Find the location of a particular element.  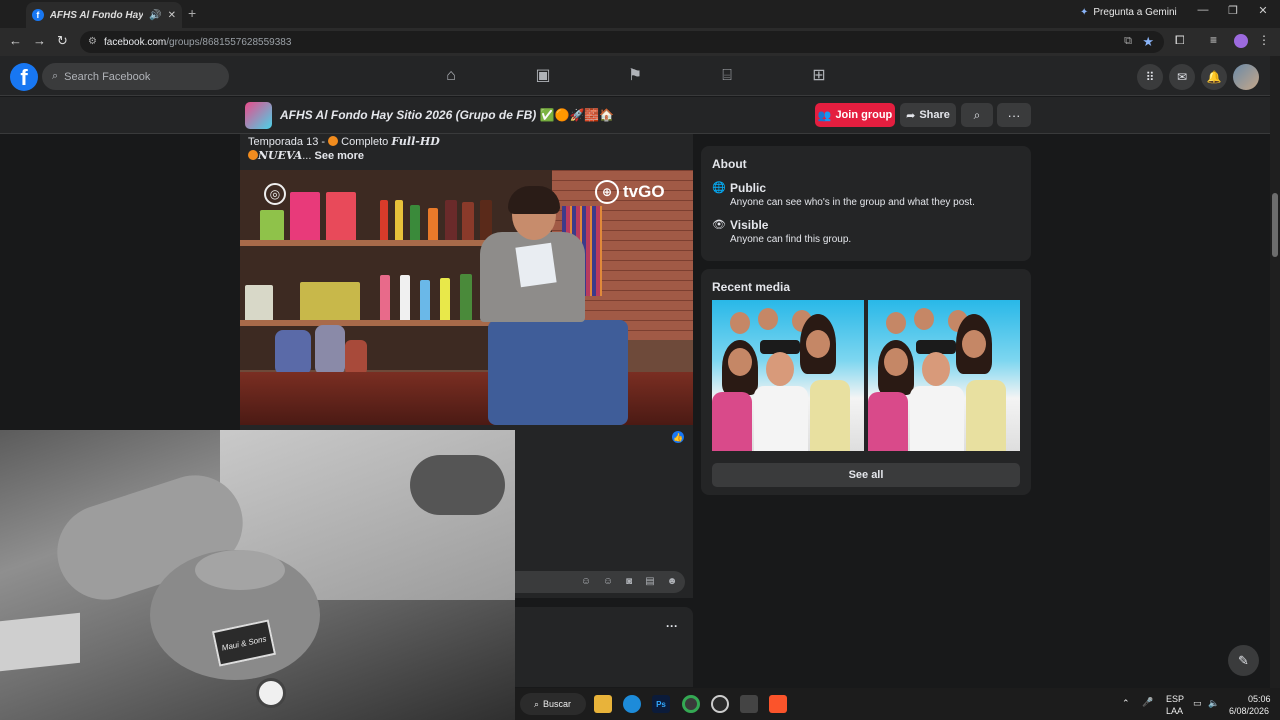

notifications-bell-icon: 🔔 is located at coordinates (1214, 77).